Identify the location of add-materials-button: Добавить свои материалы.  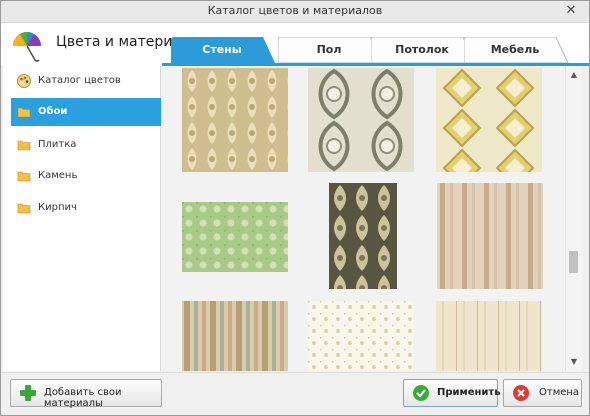
(86, 394).